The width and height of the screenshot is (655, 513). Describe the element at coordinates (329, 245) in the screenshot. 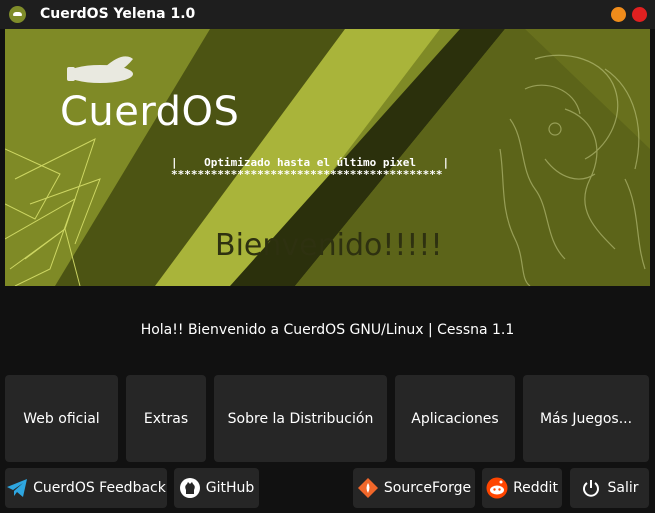

I see `welcome-text: Bienvenido!!!!!` at that location.